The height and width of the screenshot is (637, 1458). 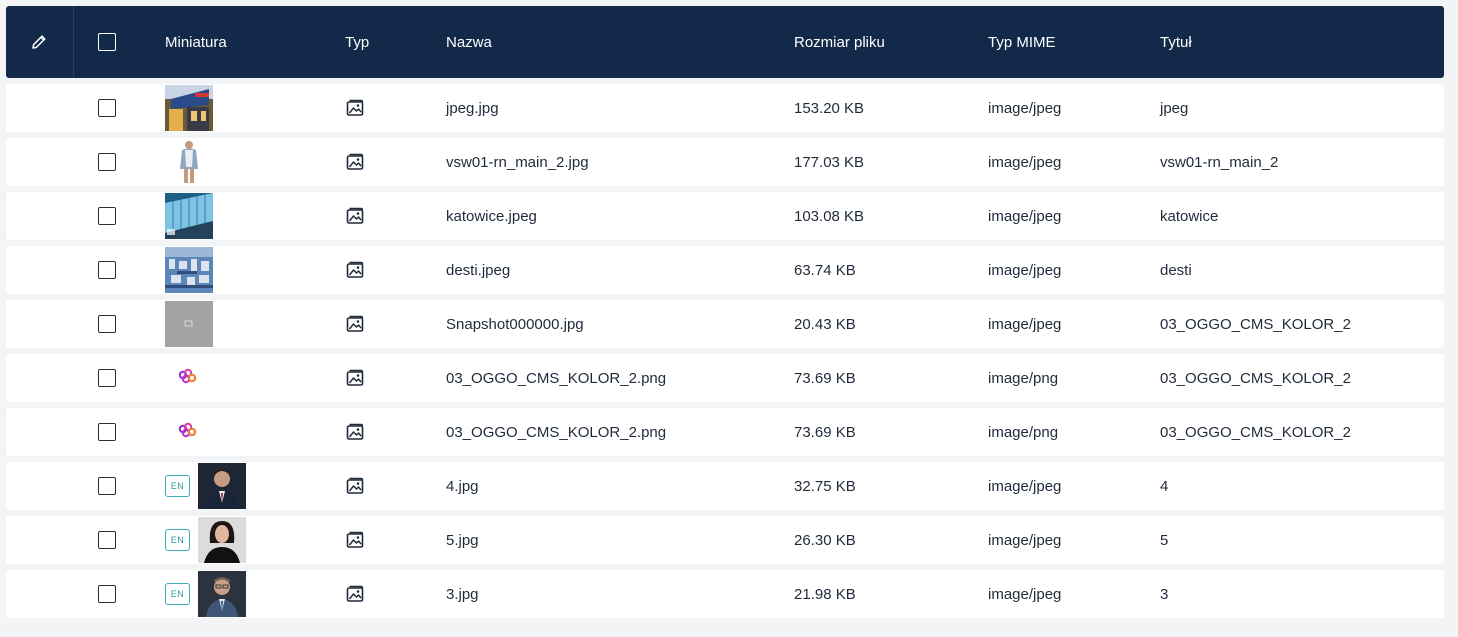 I want to click on file-size: 177.03 KB, so click(x=829, y=162).